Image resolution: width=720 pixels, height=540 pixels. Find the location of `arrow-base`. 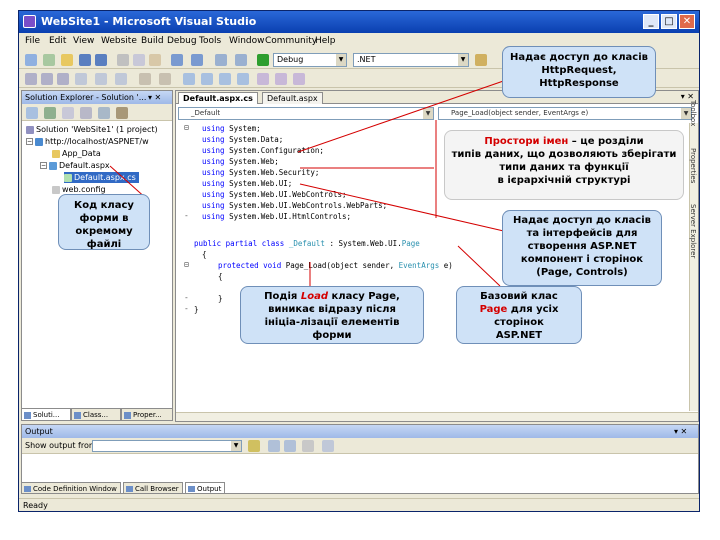

arrow-base is located at coordinates (479, 266).